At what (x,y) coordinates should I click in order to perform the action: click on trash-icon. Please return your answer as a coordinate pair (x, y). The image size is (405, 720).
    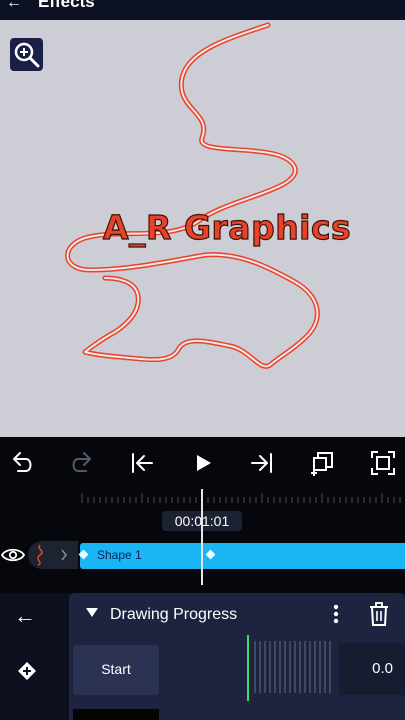
    Looking at the image, I should click on (379, 614).